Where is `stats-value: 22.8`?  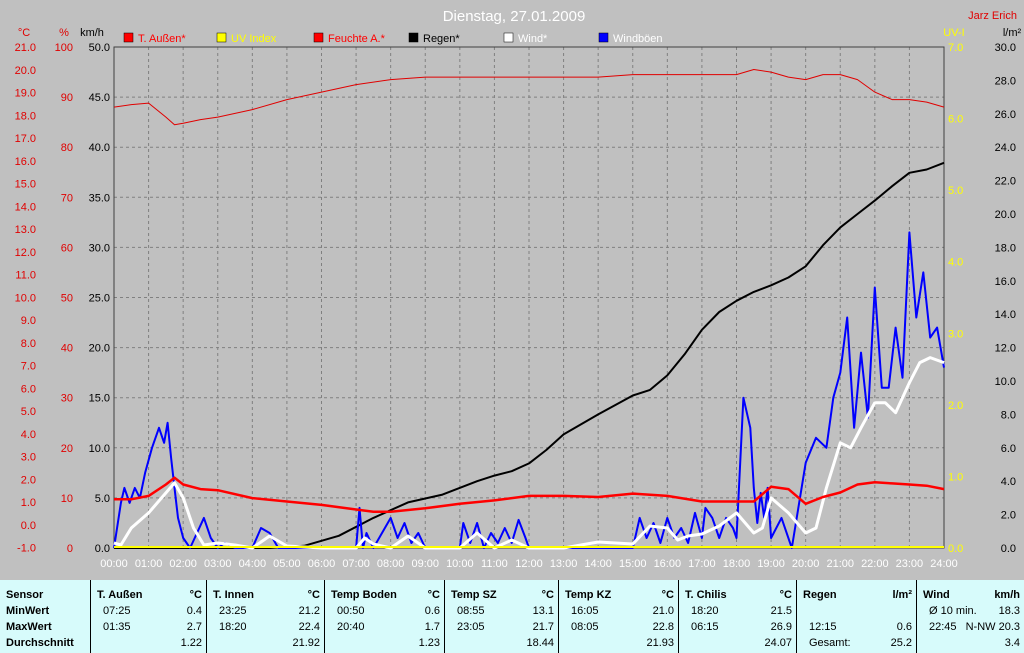
stats-value: 22.8 is located at coordinates (663, 627).